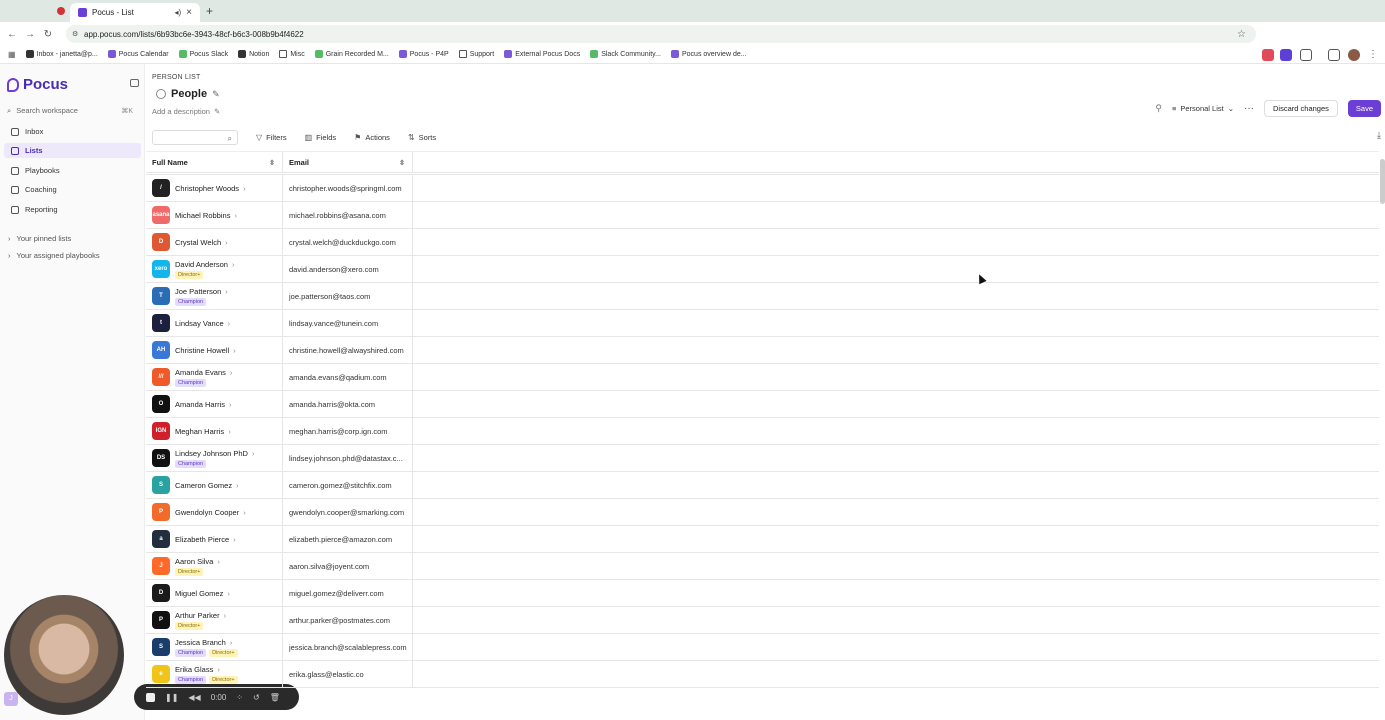 This screenshot has width=1385, height=720. What do you see at coordinates (271, 137) in the screenshot?
I see `filters-button: ▽ Filters` at bounding box center [271, 137].